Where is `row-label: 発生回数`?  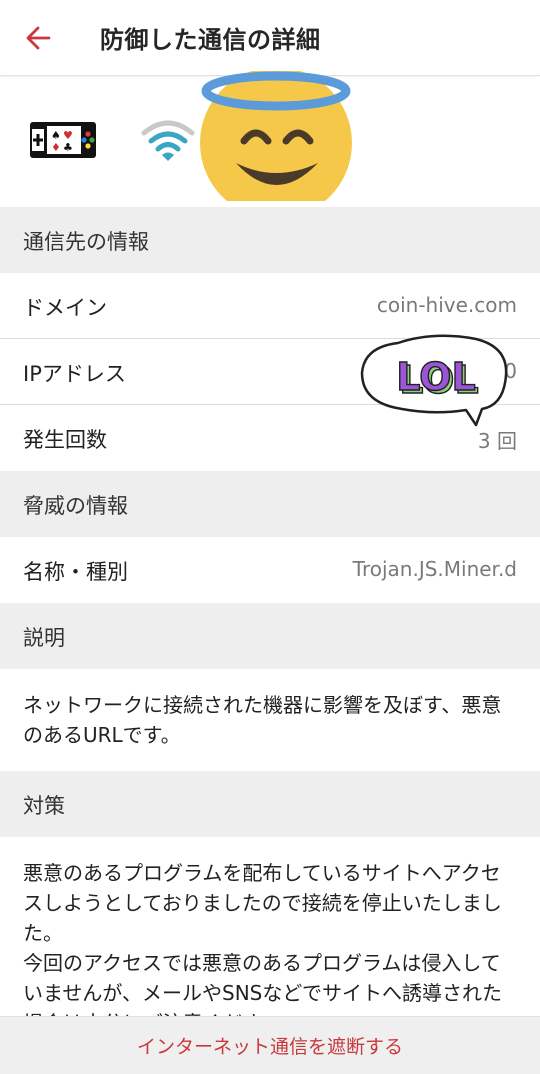
row-label: 発生回数 is located at coordinates (65, 440).